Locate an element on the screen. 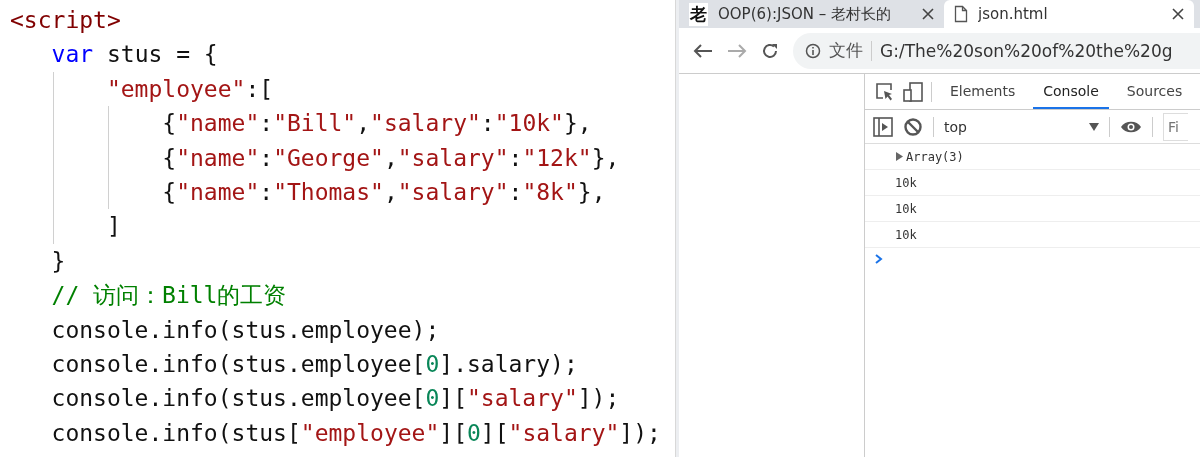 This screenshot has height=457, width=1200. address-bar: 文件 G:/The%20son%20of%20the%20g is located at coordinates (996, 50).